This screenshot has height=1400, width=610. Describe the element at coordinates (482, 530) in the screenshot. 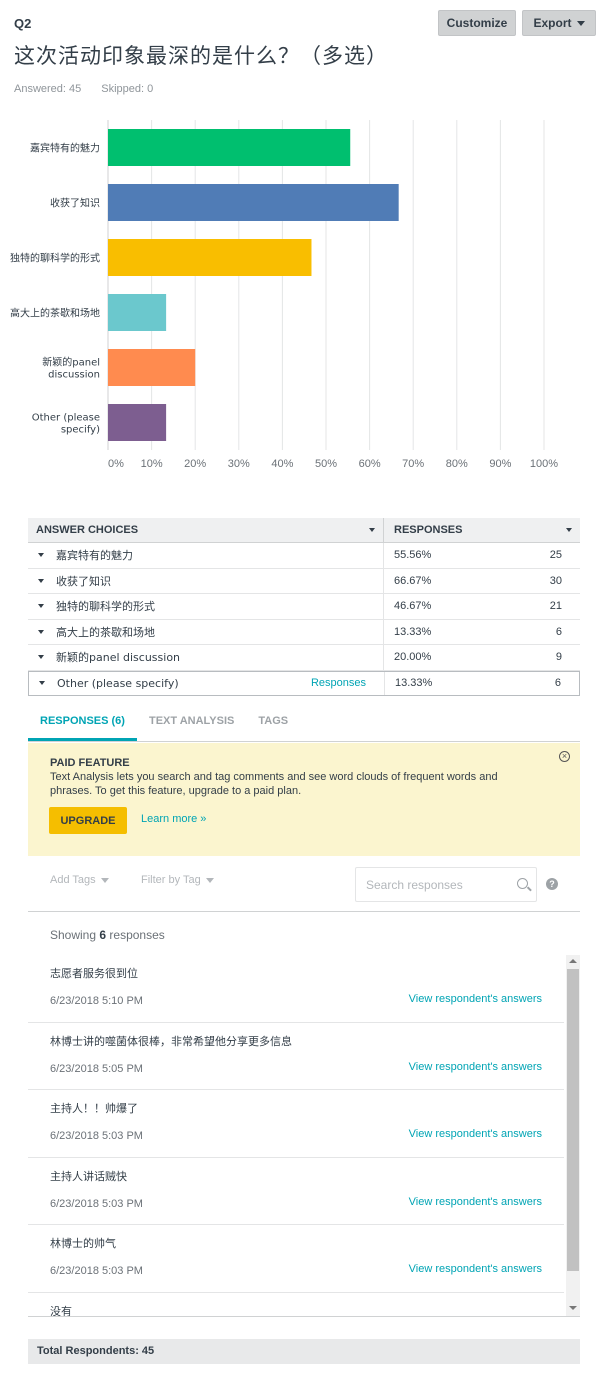

I see `column-header-responses: RESPONSES` at that location.